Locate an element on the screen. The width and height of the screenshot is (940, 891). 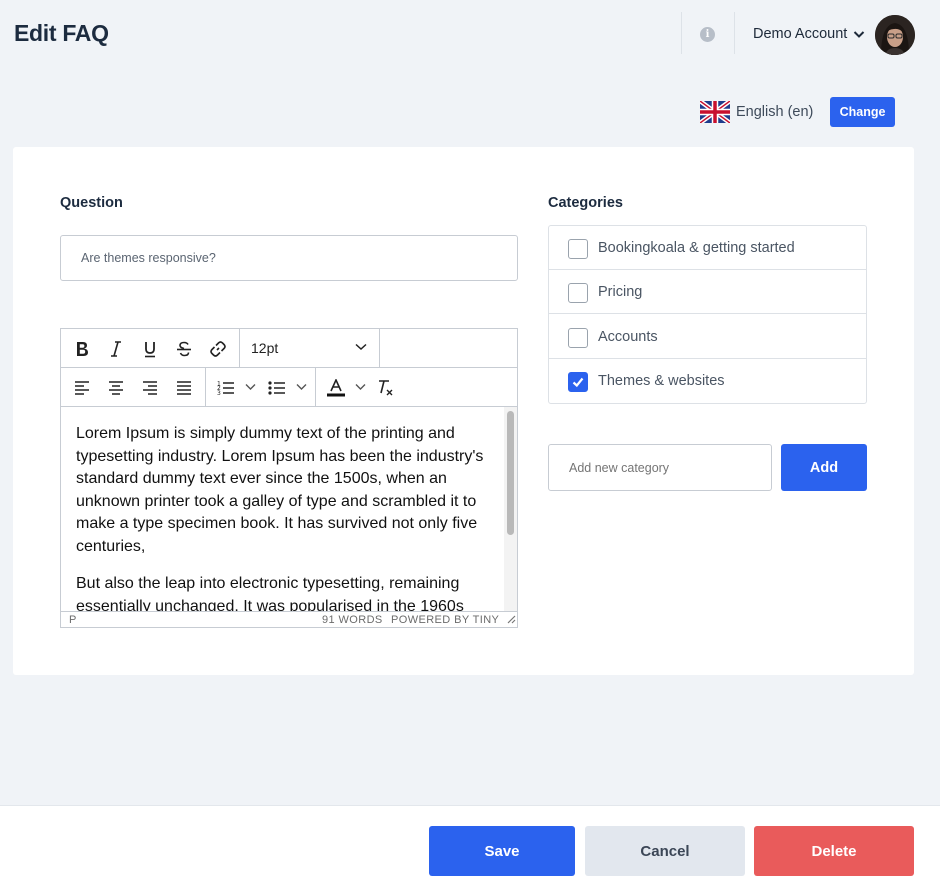
strikethrough-icon is located at coordinates (184, 349).